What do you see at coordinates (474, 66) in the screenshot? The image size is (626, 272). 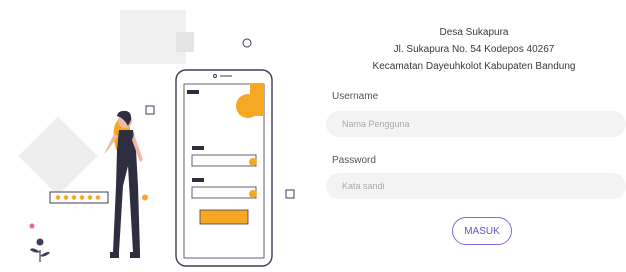 I see `village-district: Kecamatan Dayeuhkolot Kabupaten Bandung` at bounding box center [474, 66].